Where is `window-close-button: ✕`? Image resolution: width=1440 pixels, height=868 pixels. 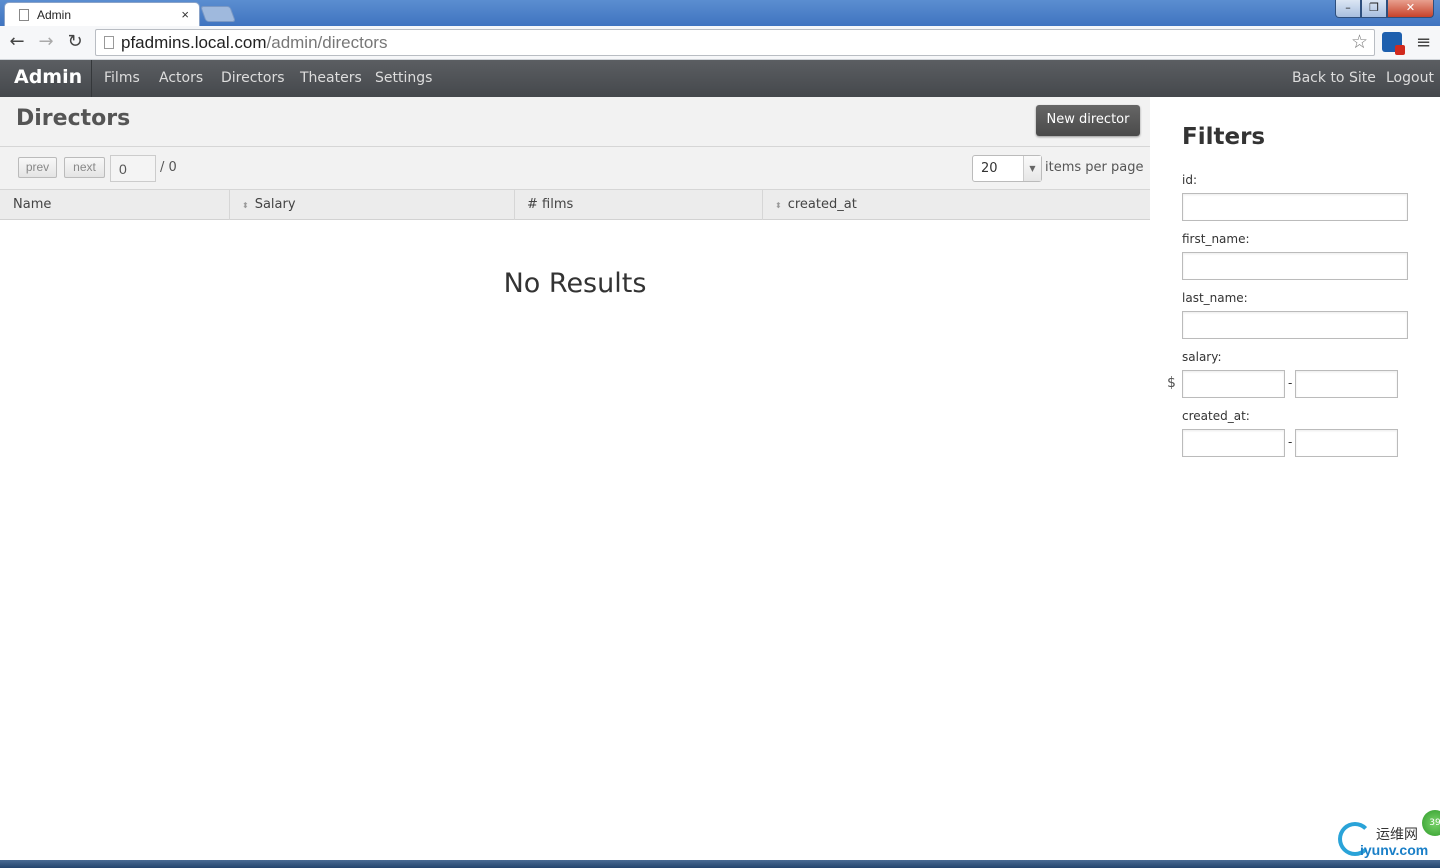 window-close-button: ✕ is located at coordinates (1410, 9).